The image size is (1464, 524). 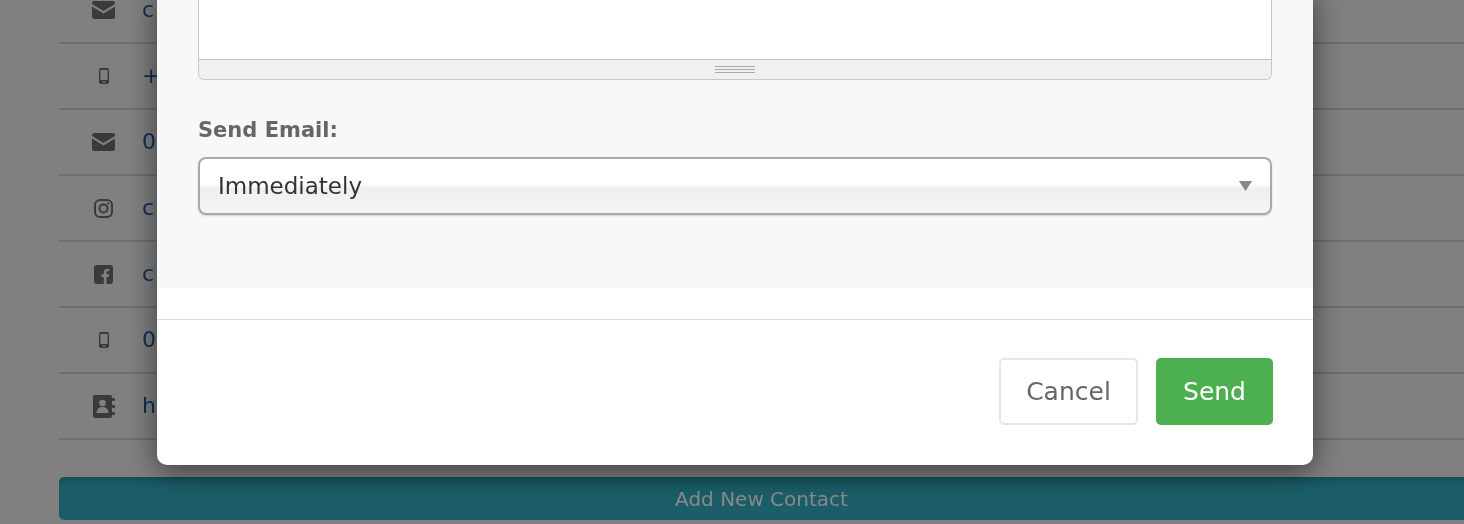 I want to click on send-email-dropdown: Immediately, so click(x=735, y=186).